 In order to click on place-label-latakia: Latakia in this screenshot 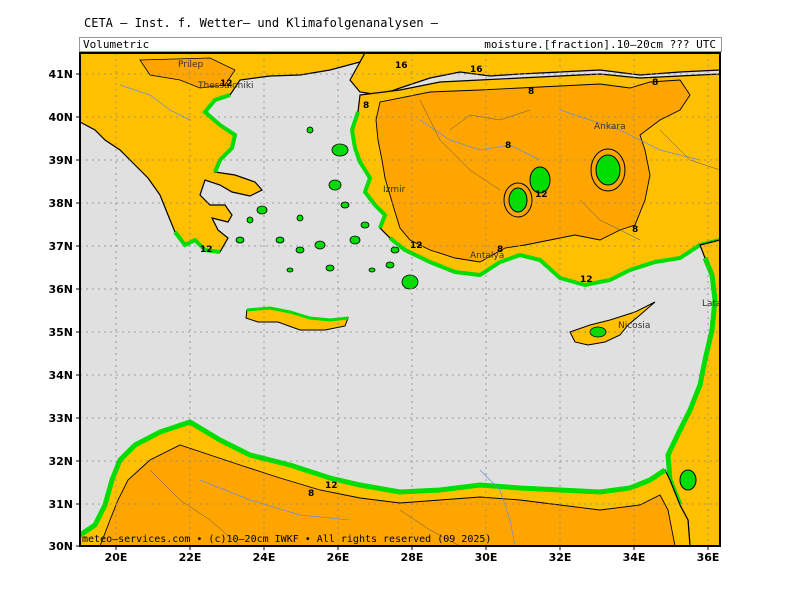, I will do `click(718, 304)`.